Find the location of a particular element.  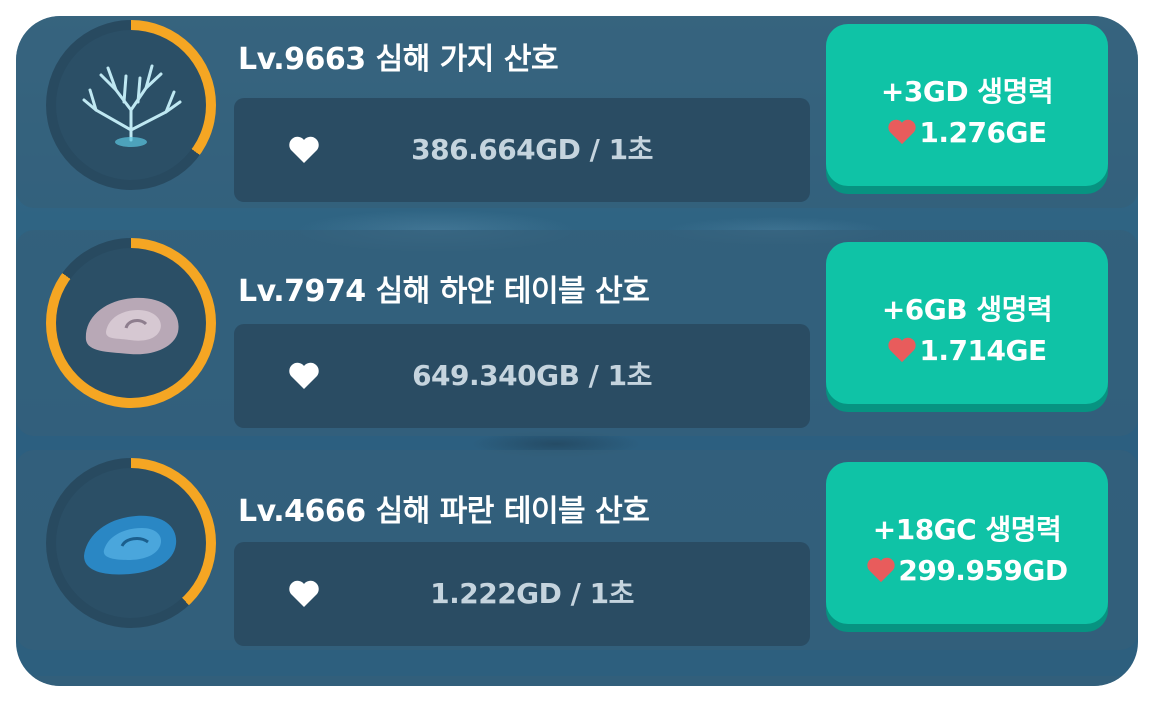

income-rate-box: 386.664GD / 1초 is located at coordinates (522, 150).